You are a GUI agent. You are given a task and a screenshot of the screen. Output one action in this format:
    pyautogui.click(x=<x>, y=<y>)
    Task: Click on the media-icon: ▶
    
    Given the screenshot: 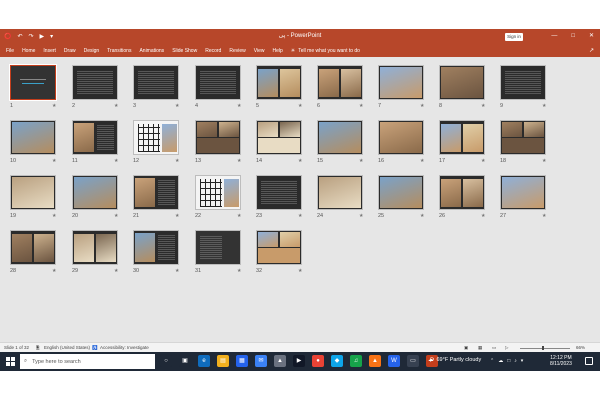 What is the action you would take?
    pyautogui.click(x=299, y=361)
    